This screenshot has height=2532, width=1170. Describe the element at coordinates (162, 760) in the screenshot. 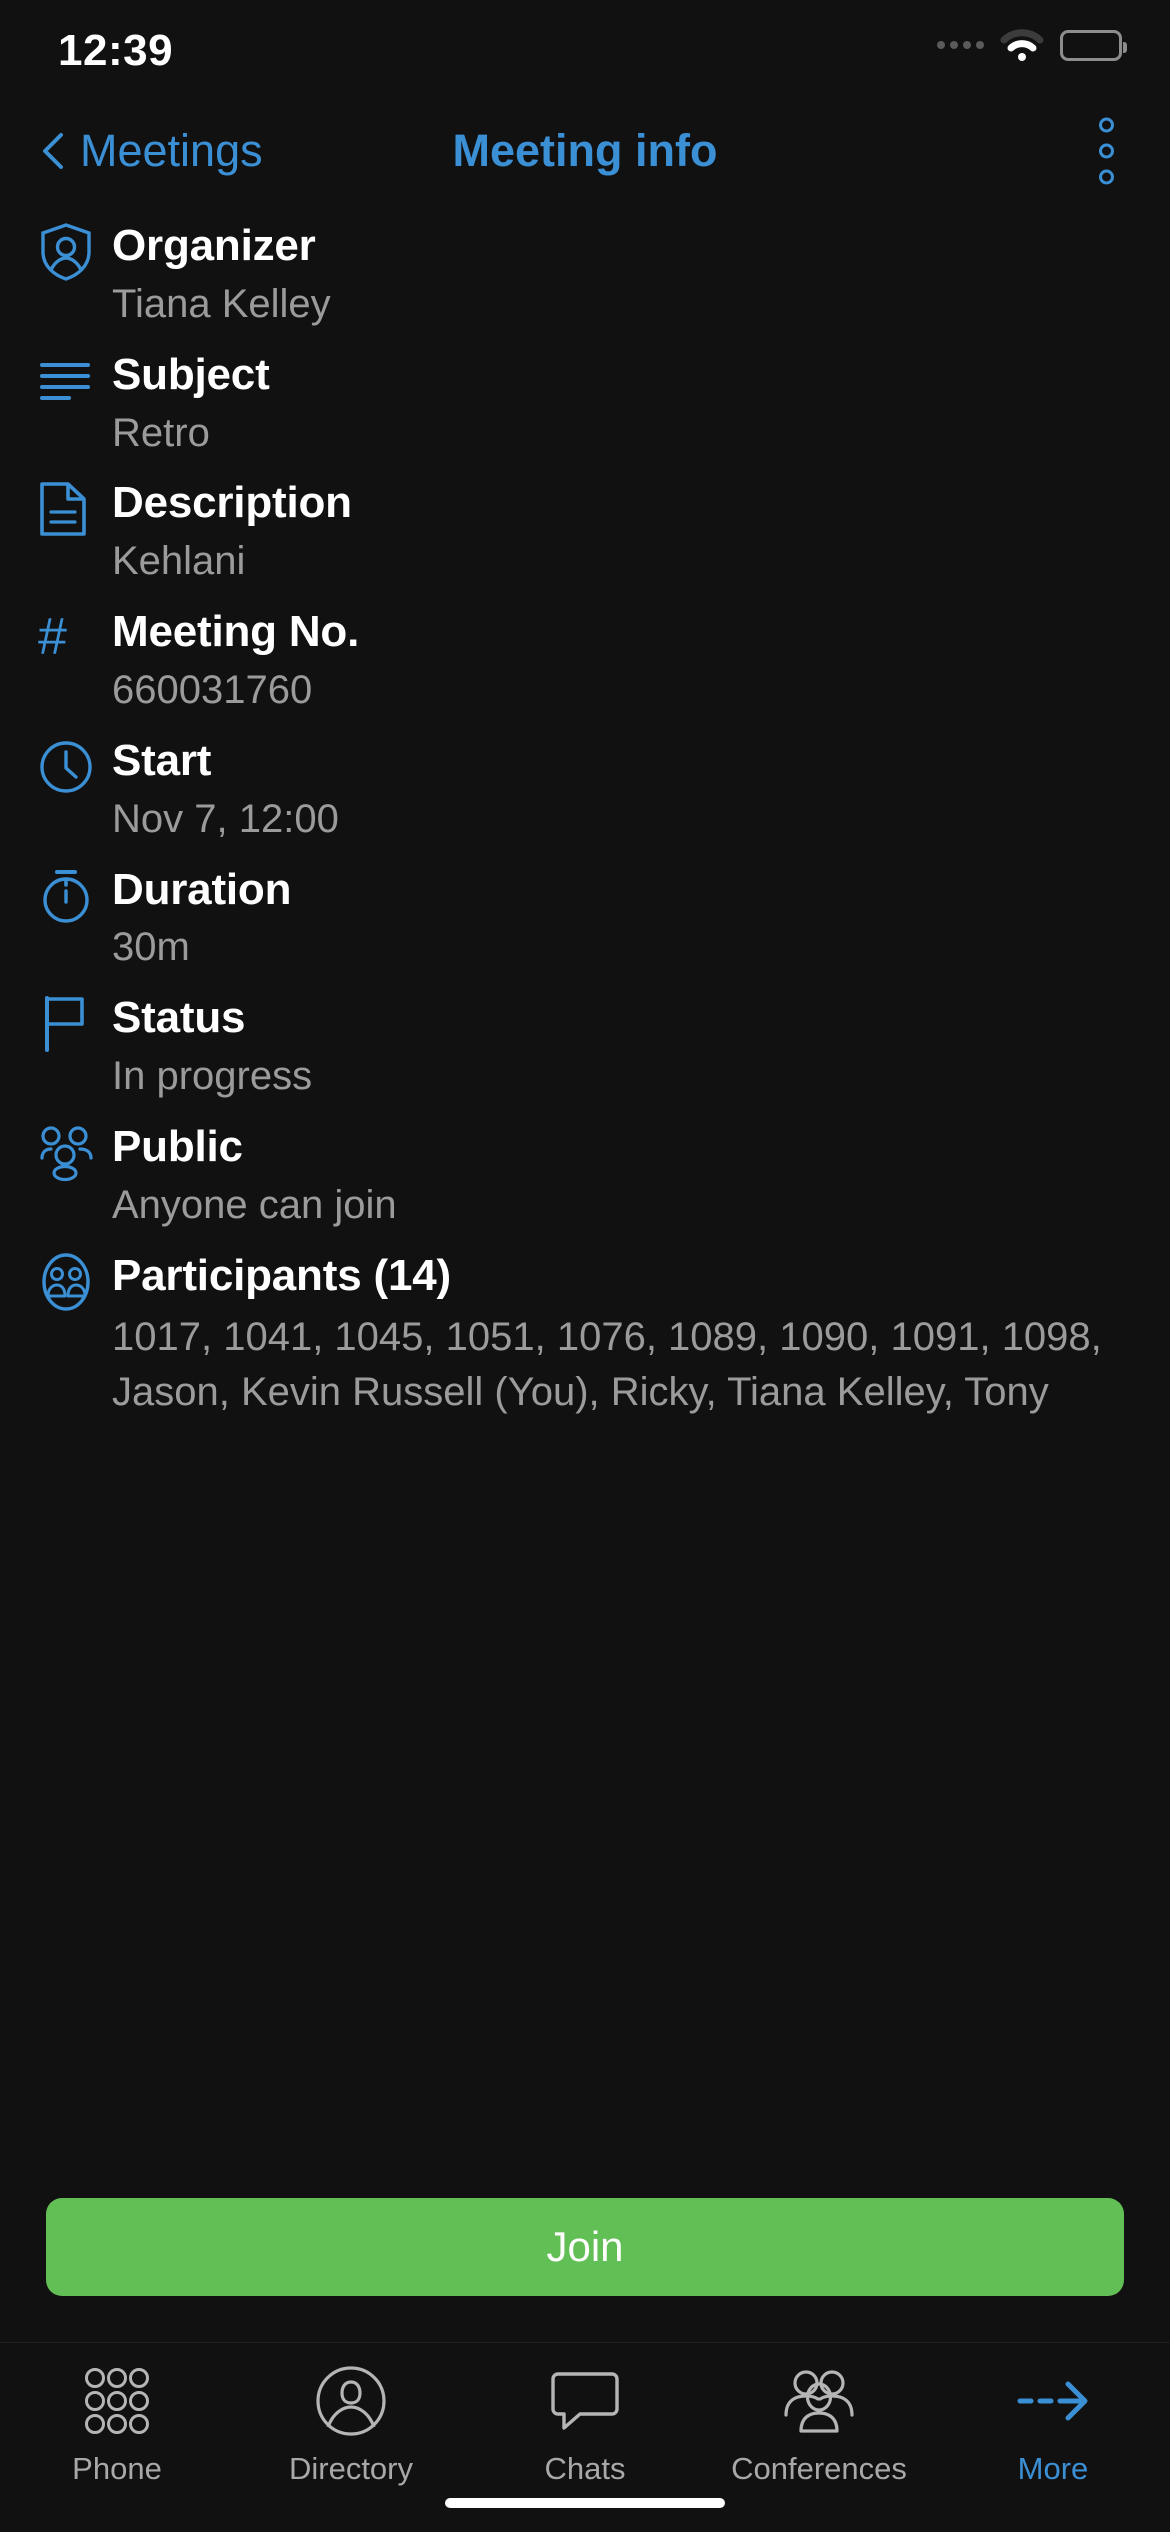

I see `info-label: Start` at that location.